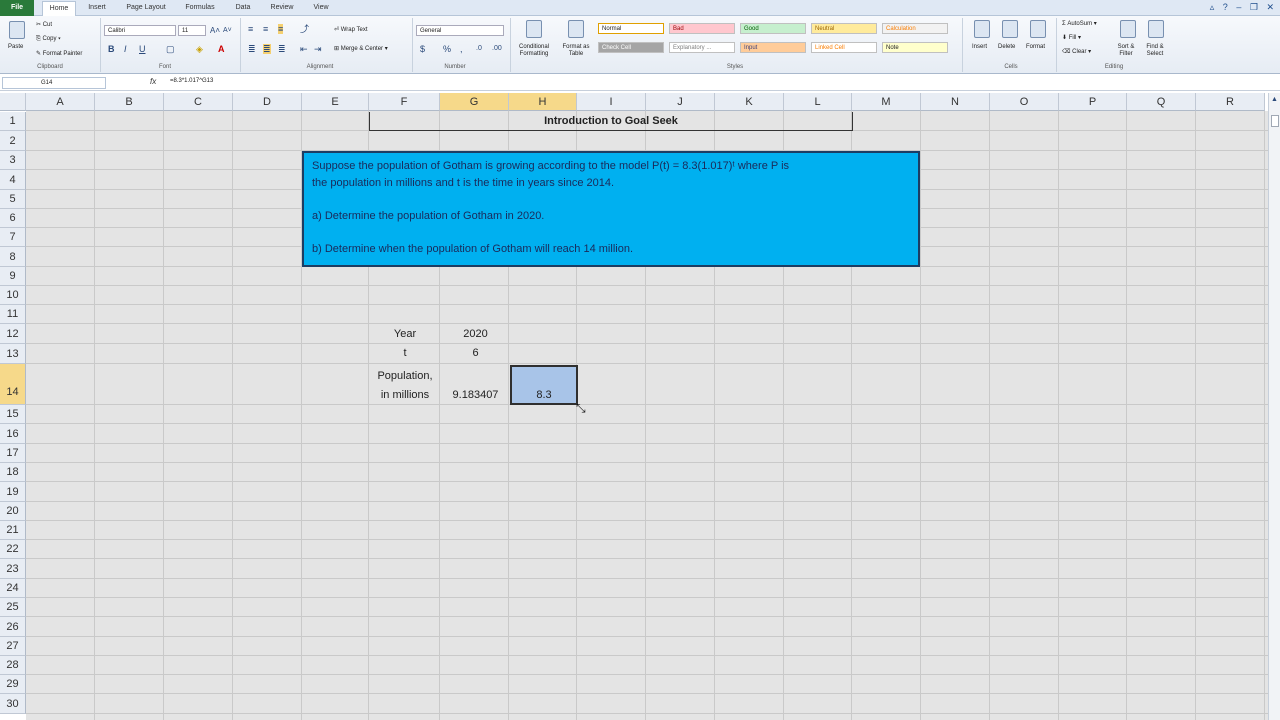 The image size is (1280, 720). Describe the element at coordinates (1079, 23) in the screenshot. I see `autosum-button: Σ AutoSum ▾` at that location.